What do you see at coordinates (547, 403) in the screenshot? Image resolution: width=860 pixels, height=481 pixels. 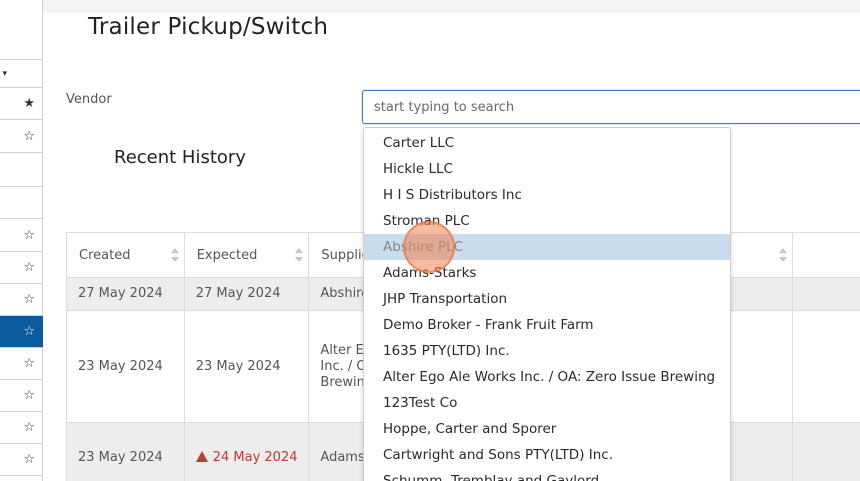 I see `dropdown-option: 123Test Co` at bounding box center [547, 403].